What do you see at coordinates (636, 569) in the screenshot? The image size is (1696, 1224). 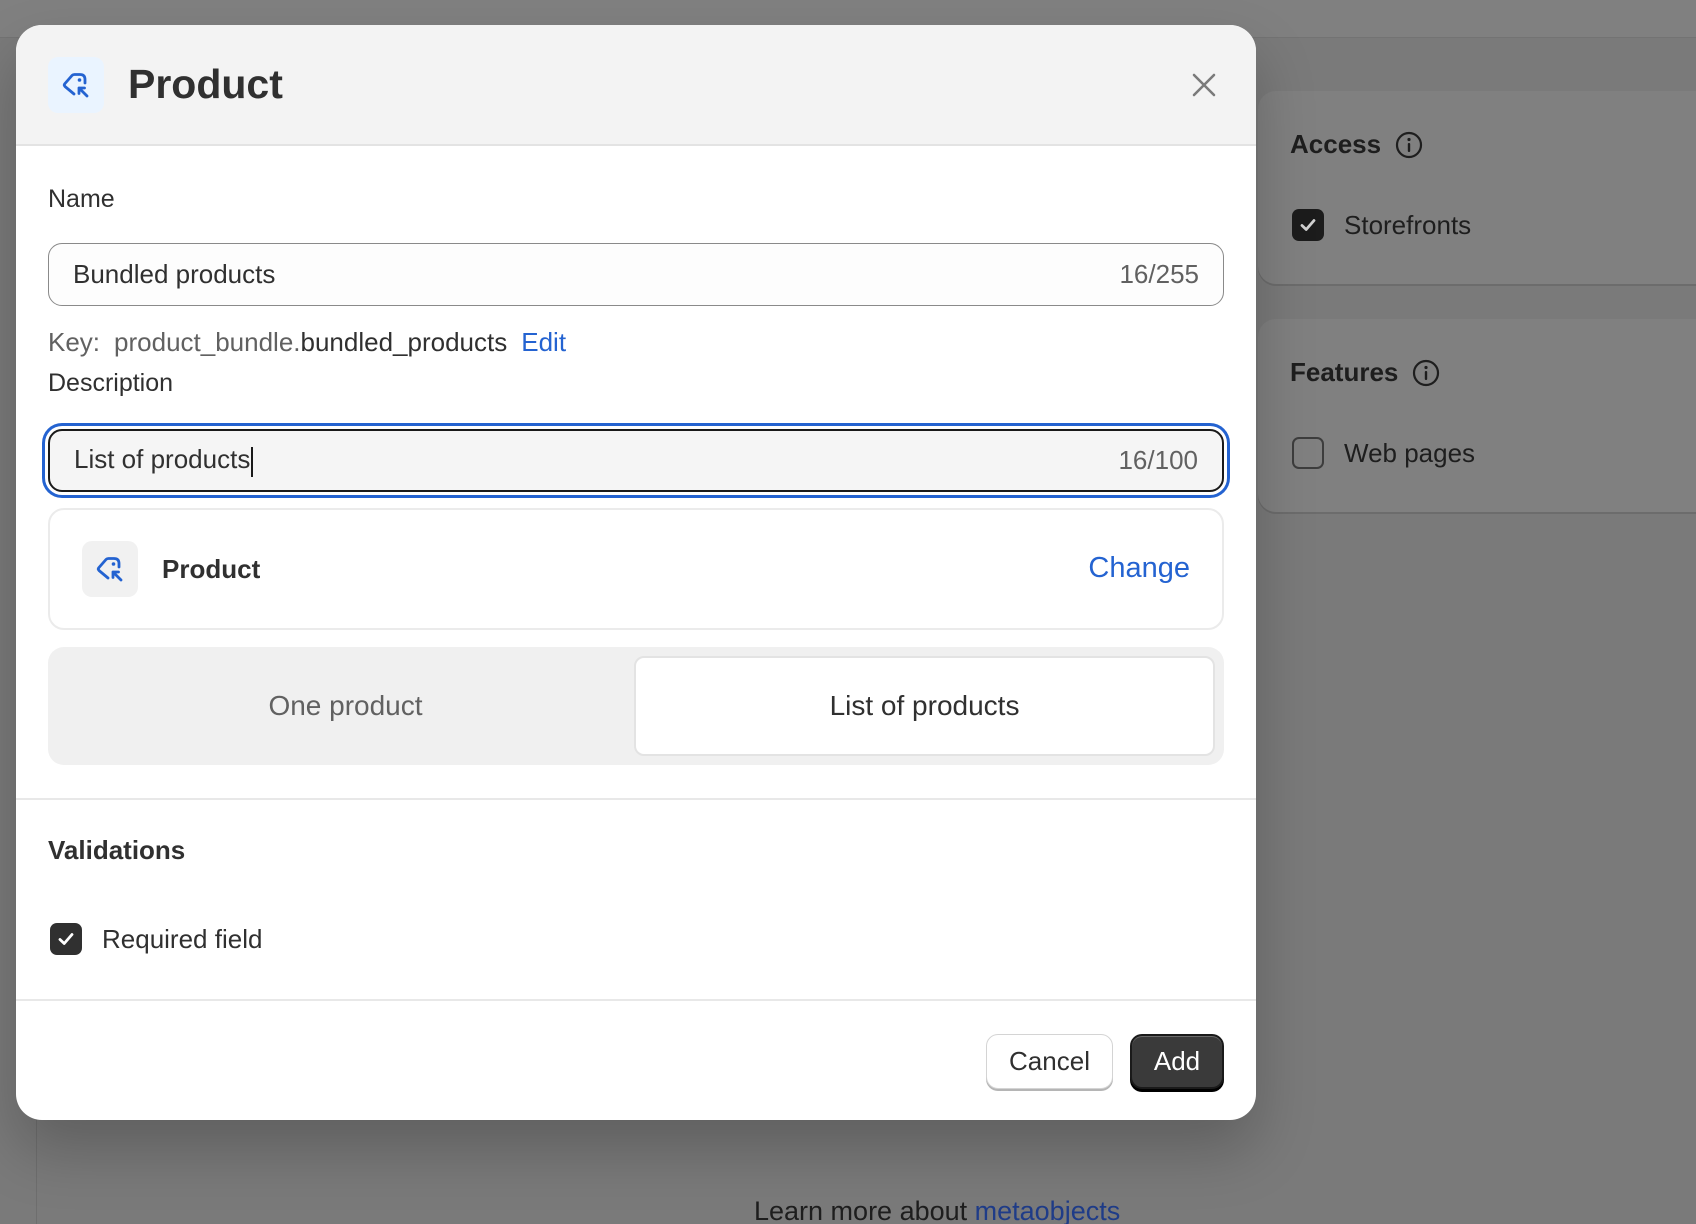 I see `field-type-card: Product Change` at bounding box center [636, 569].